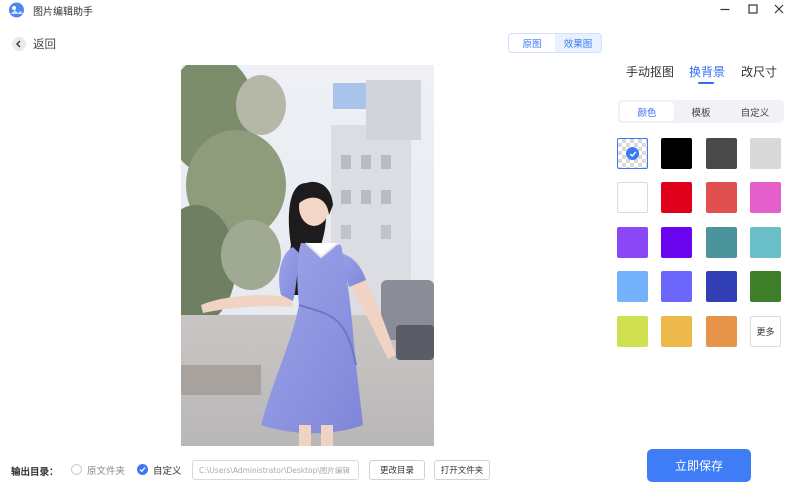  What do you see at coordinates (275, 470) in the screenshot?
I see `output-path-field: C:\Users\Administrator\Desktop\图片编辑` at bounding box center [275, 470].